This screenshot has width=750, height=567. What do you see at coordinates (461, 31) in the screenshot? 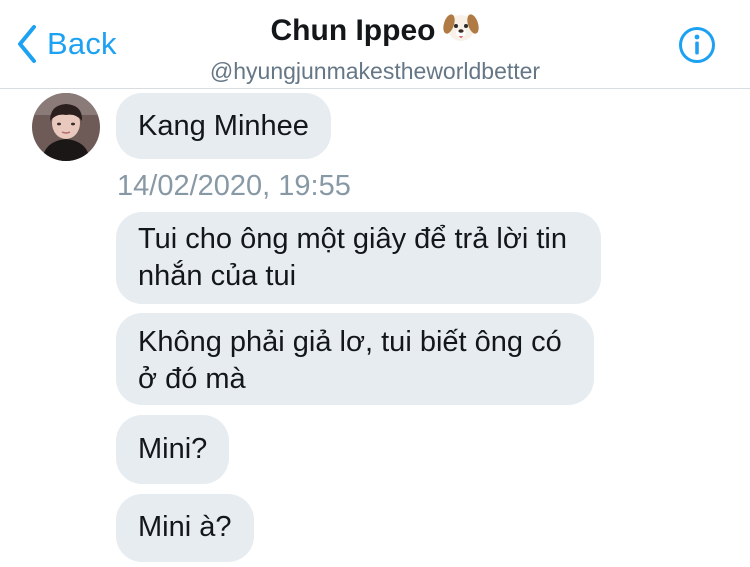
I see `dog-face-icon` at bounding box center [461, 31].